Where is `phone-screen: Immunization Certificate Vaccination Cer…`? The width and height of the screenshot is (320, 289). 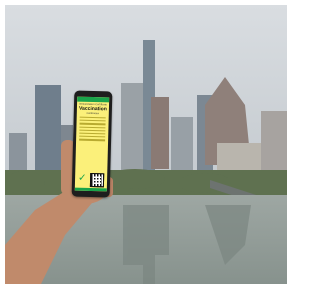 phone-screen: Immunization Certificate Vaccination Cer… is located at coordinates (92, 144).